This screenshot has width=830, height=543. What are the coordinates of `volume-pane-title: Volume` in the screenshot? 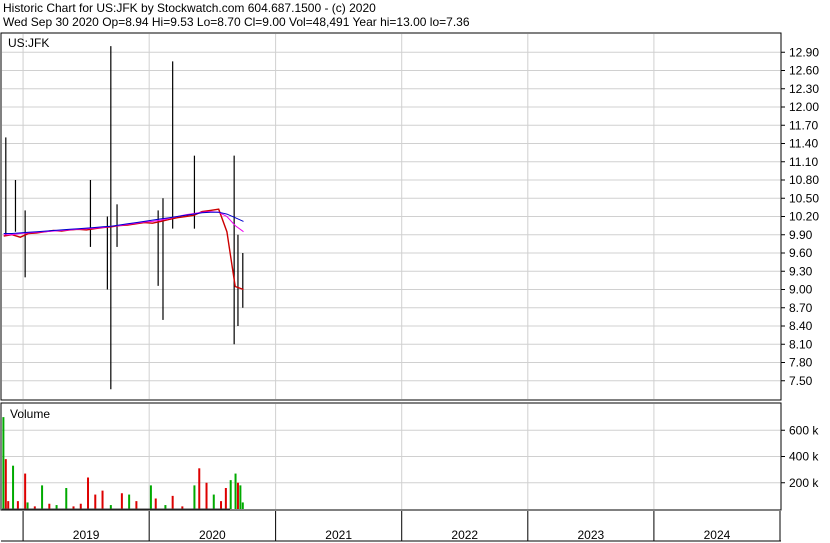 It's located at (30, 414).